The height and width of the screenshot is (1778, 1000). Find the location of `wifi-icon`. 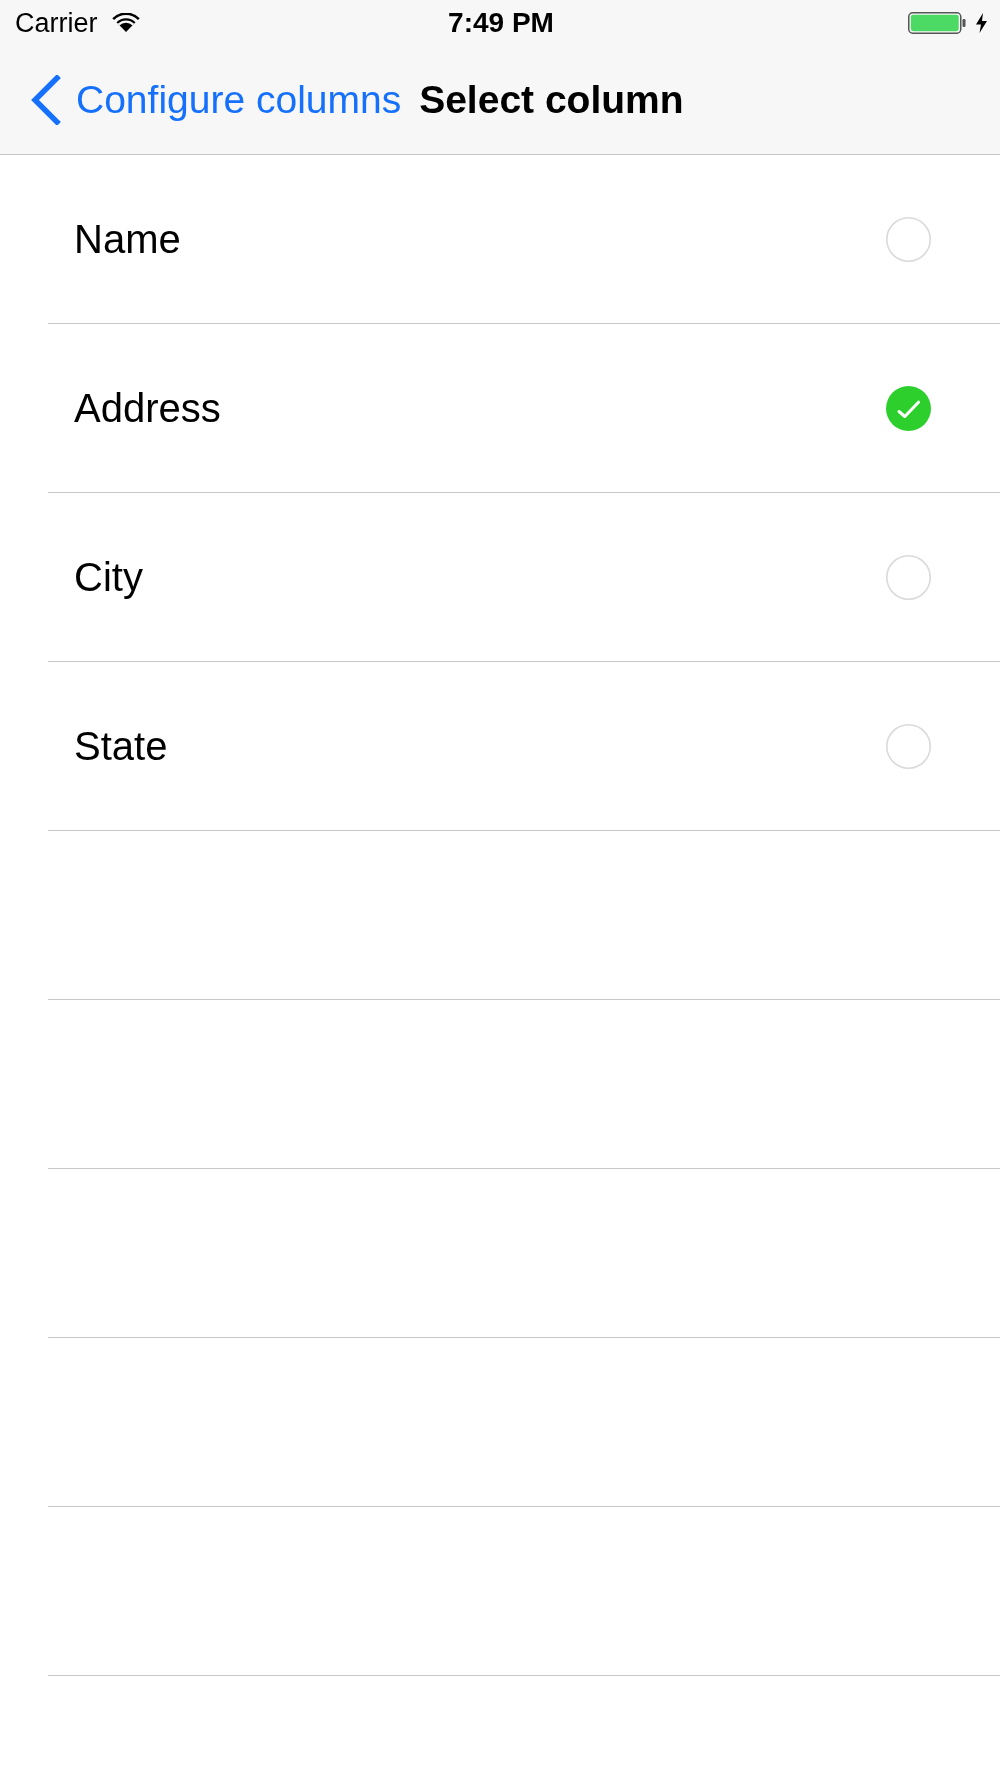

wifi-icon is located at coordinates (125, 22).